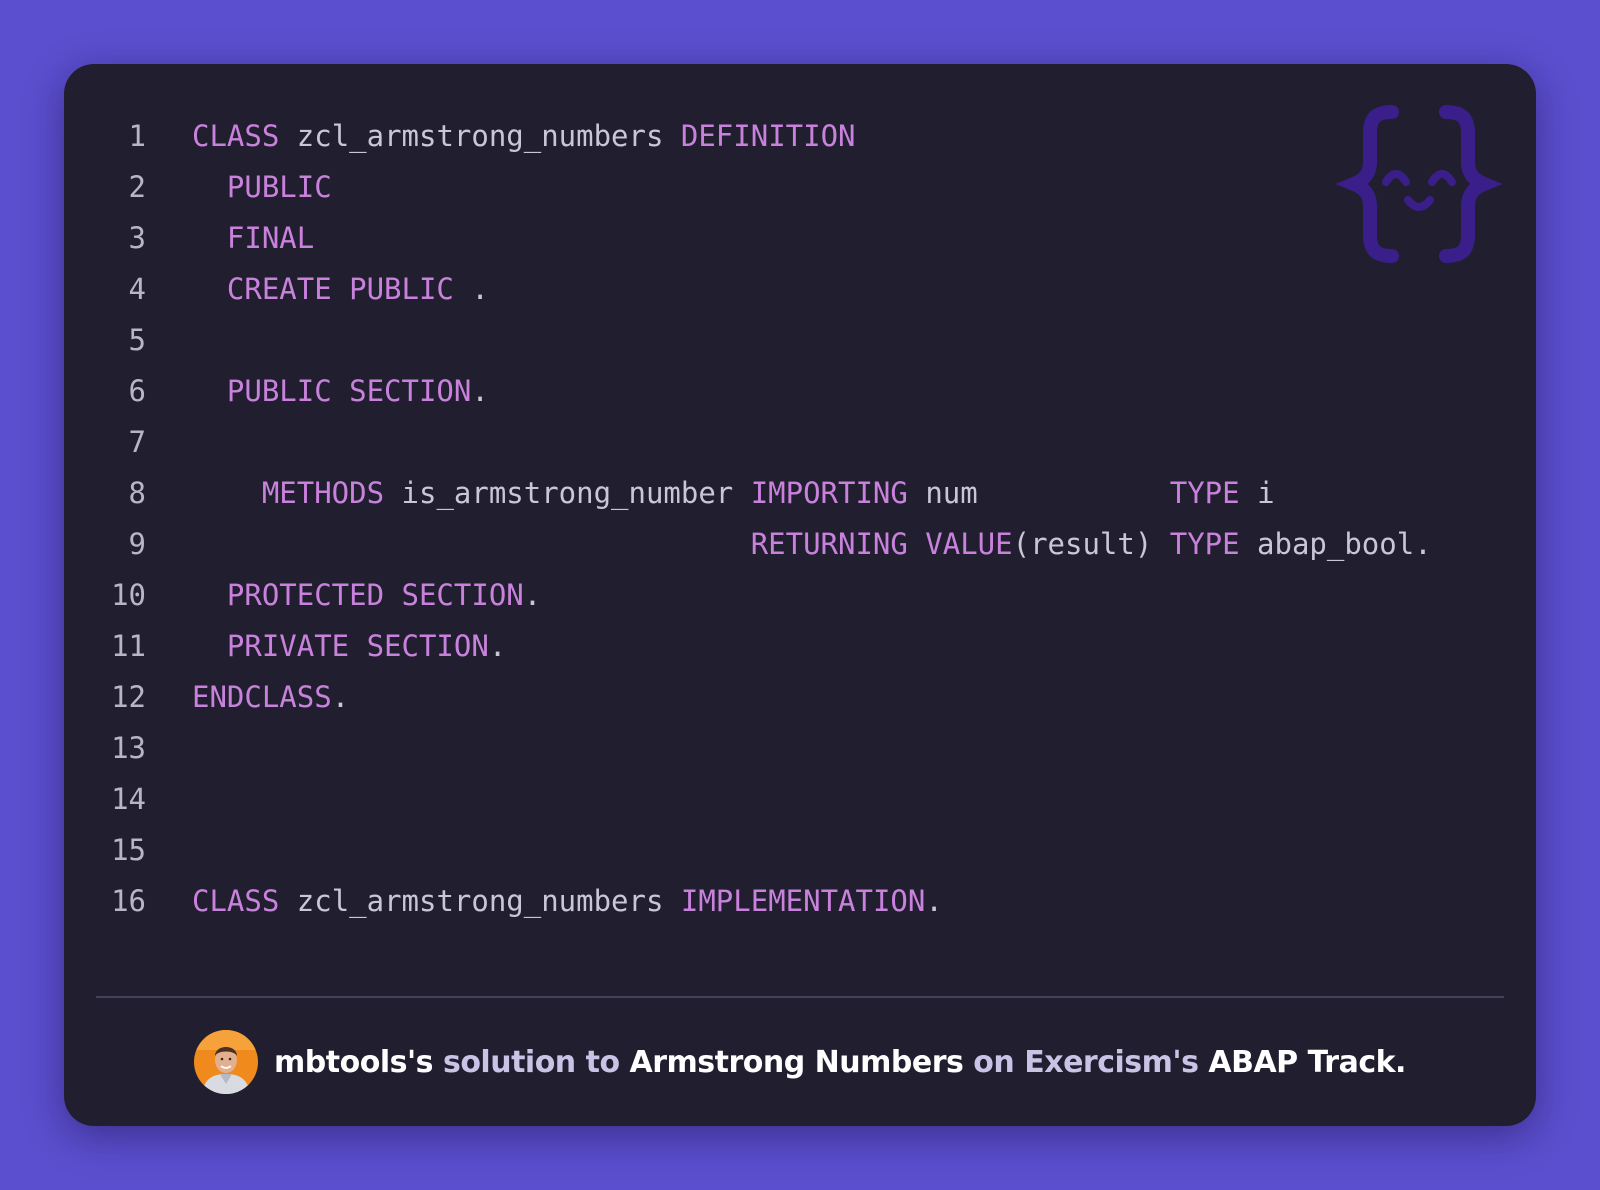  Describe the element at coordinates (1335, 544) in the screenshot. I see `code-identifier: abap_bool.` at that location.